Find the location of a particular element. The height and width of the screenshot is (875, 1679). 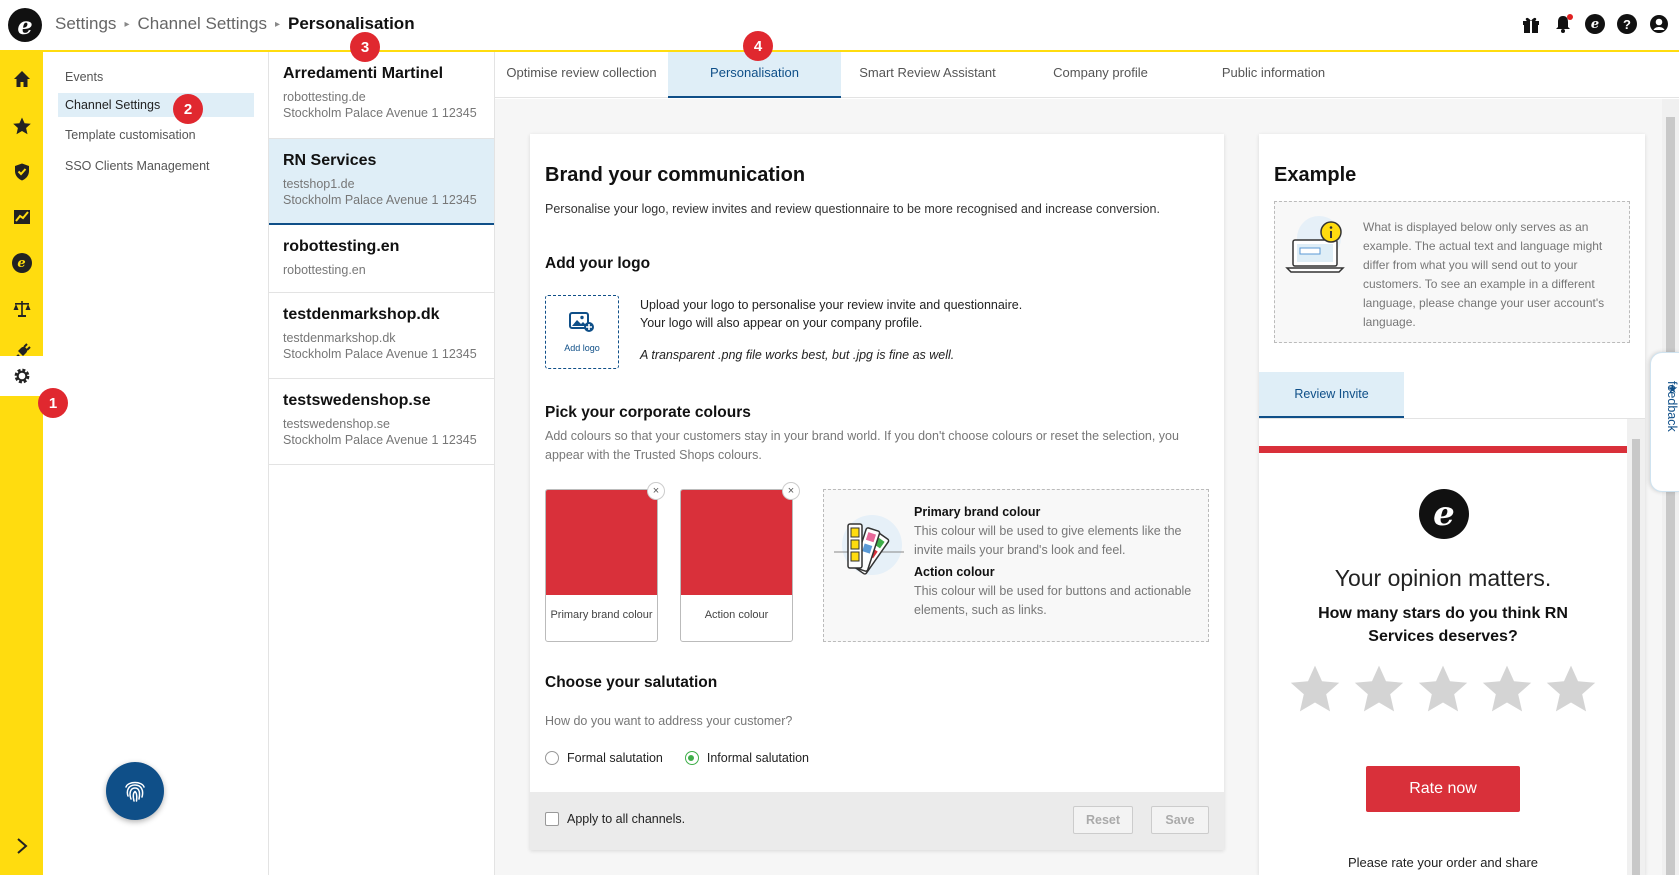

radio-button is located at coordinates (552, 758).